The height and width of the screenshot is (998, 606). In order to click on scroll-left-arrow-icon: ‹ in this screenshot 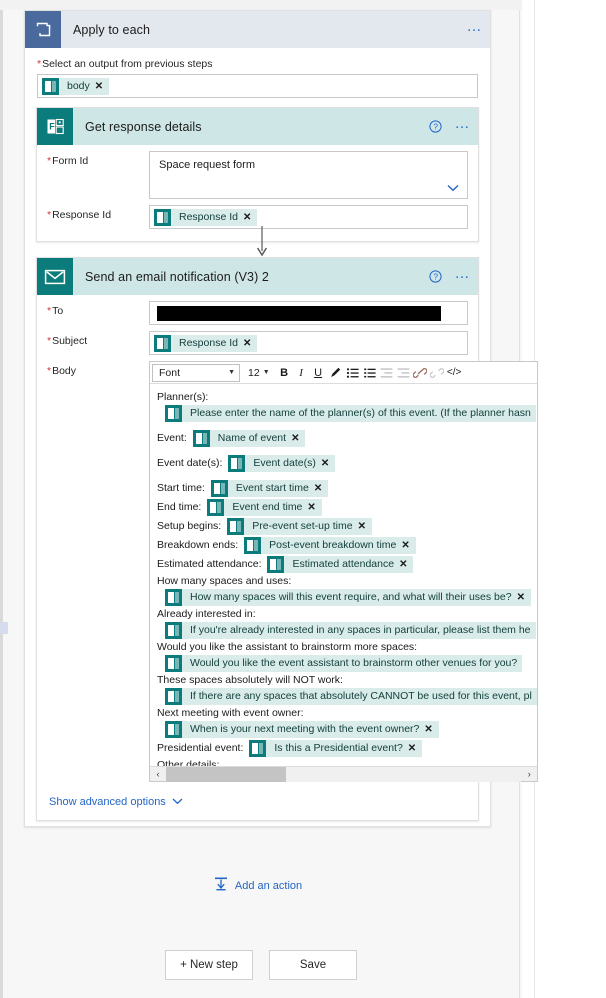, I will do `click(158, 774)`.